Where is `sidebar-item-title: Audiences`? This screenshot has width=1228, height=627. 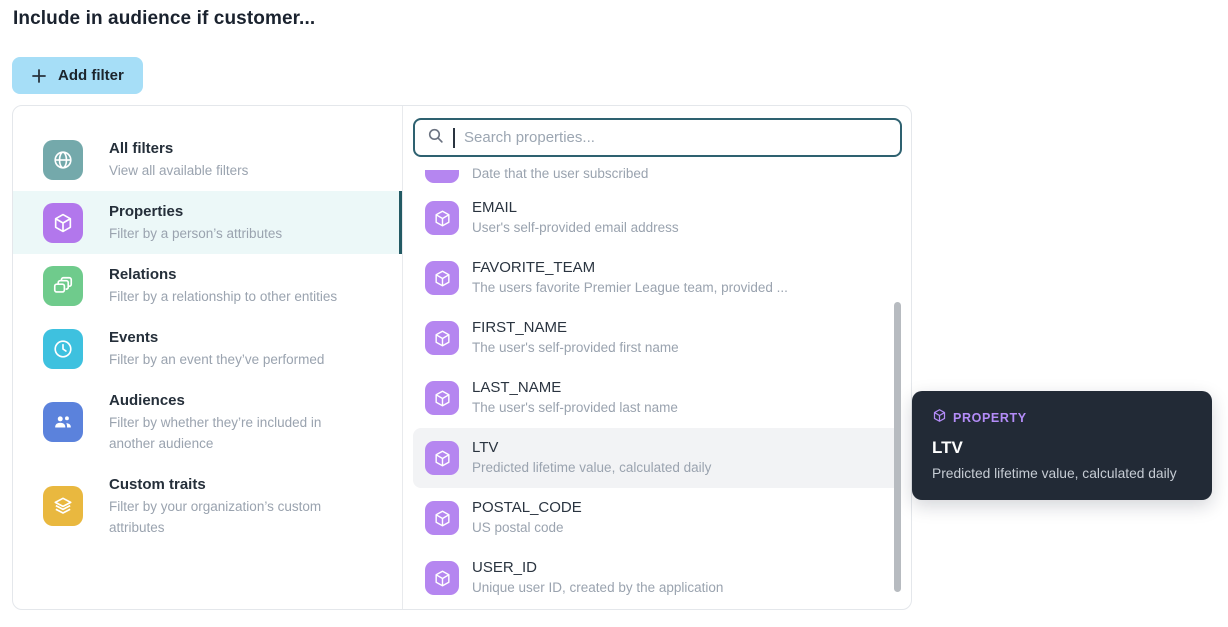
sidebar-item-title: Audiences is located at coordinates (147, 400).